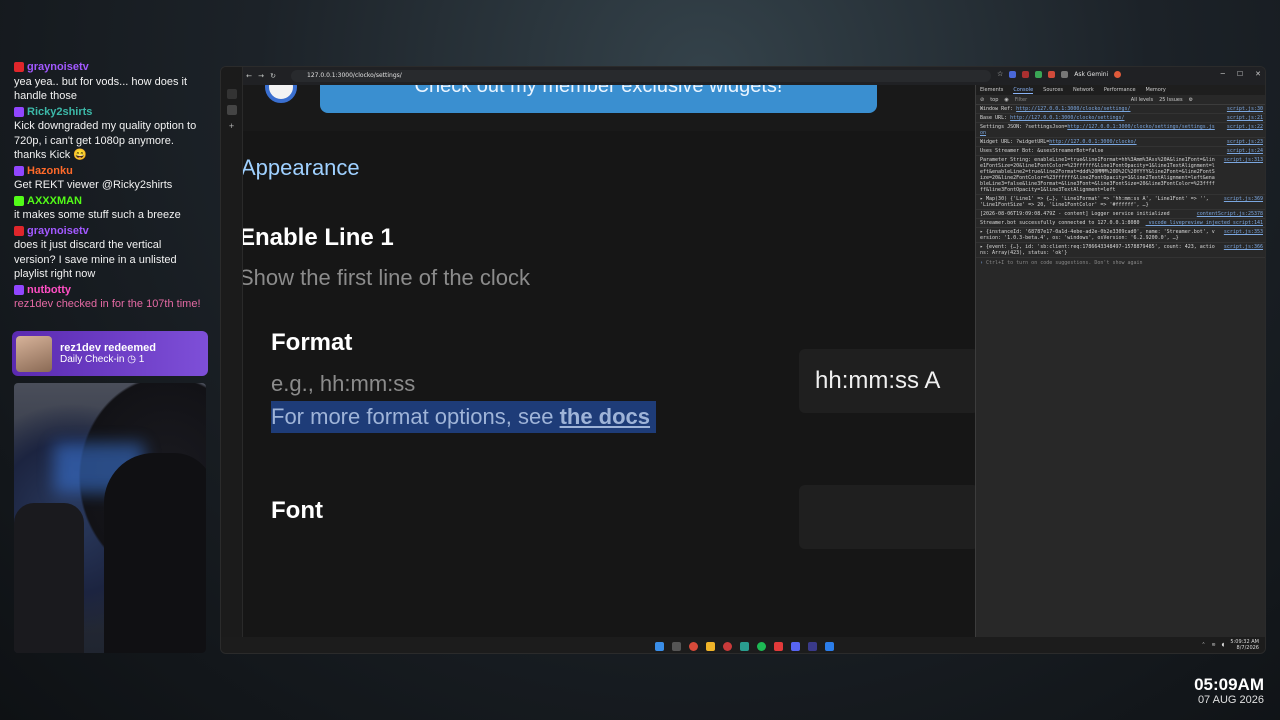 This screenshot has height=720, width=1280. What do you see at coordinates (1053, 90) in the screenshot?
I see `devtools-tab-sources: Sources` at bounding box center [1053, 90].